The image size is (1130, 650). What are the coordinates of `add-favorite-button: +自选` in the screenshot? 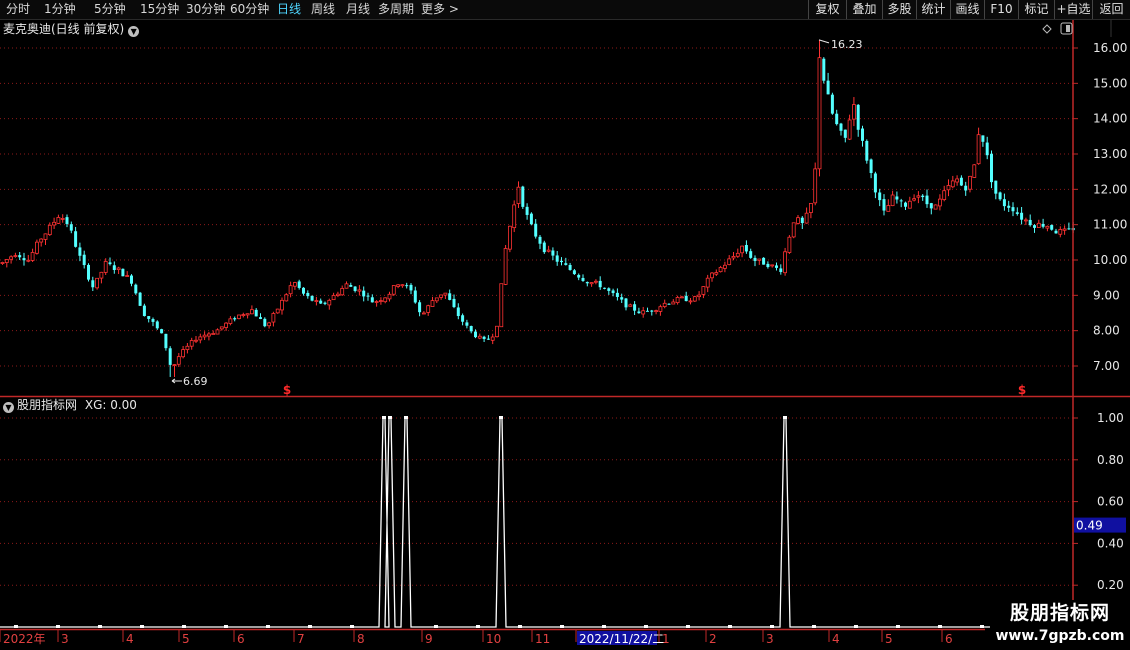 It's located at (1073, 9).